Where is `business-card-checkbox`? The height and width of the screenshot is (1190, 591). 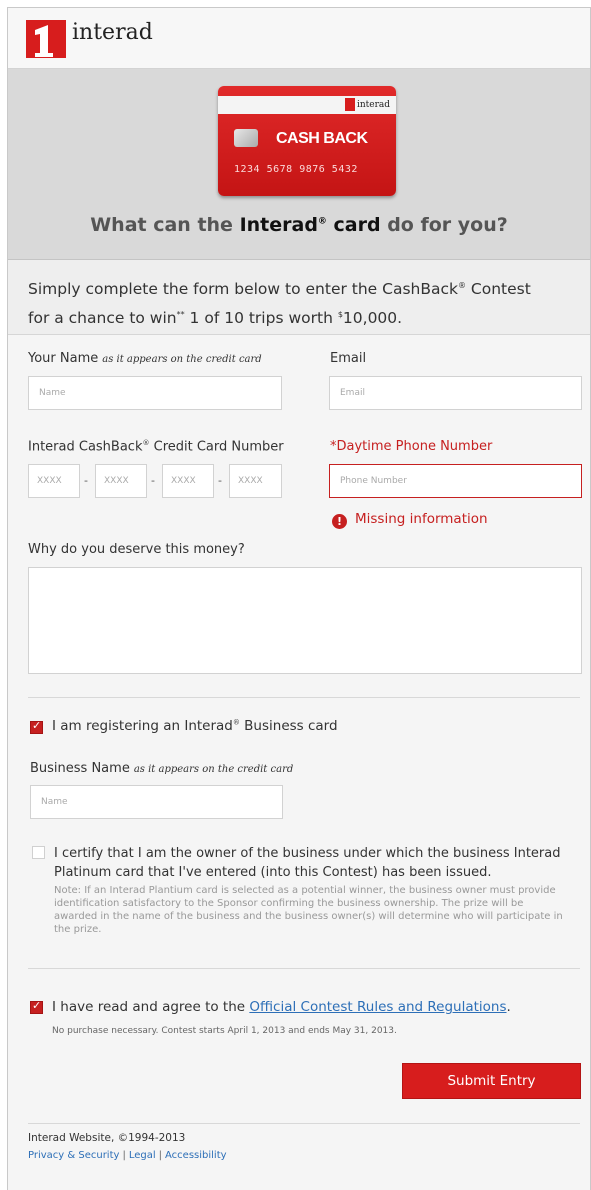
business-card-checkbox is located at coordinates (36, 726).